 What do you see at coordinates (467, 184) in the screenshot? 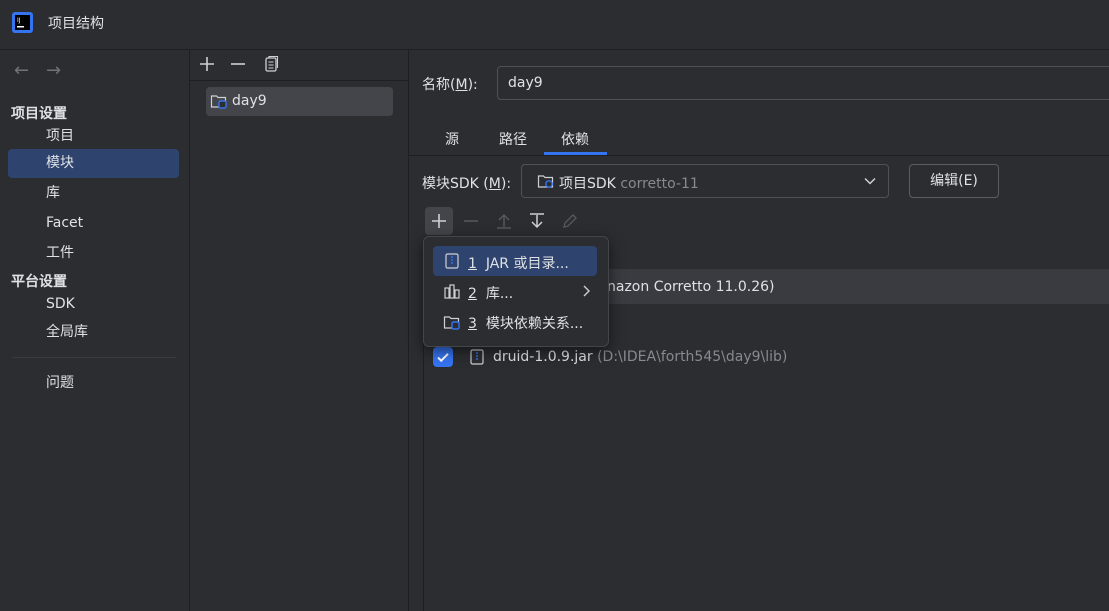
I see `module-sdk-label: 模块SDK (M):` at bounding box center [467, 184].